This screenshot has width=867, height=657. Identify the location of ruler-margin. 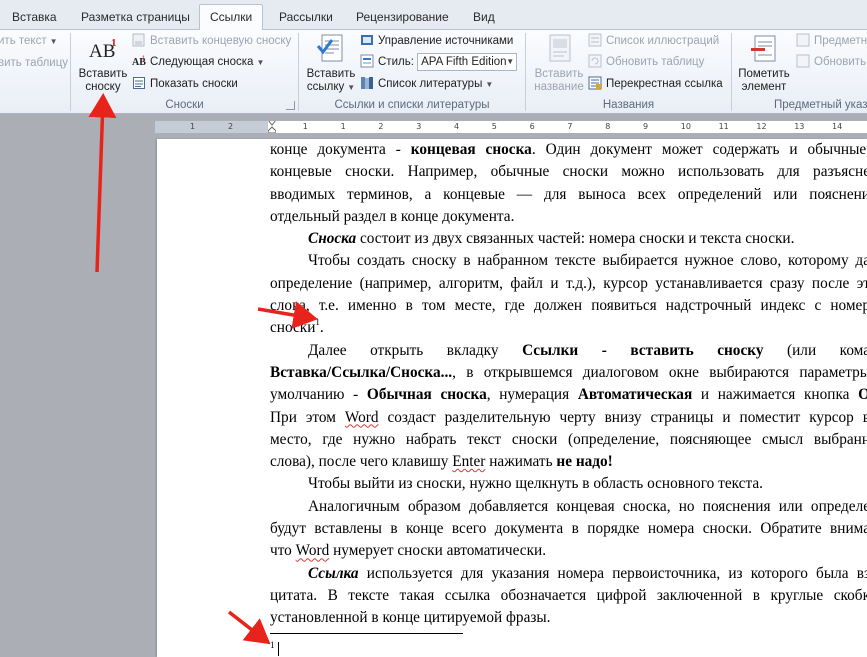
(211, 127).